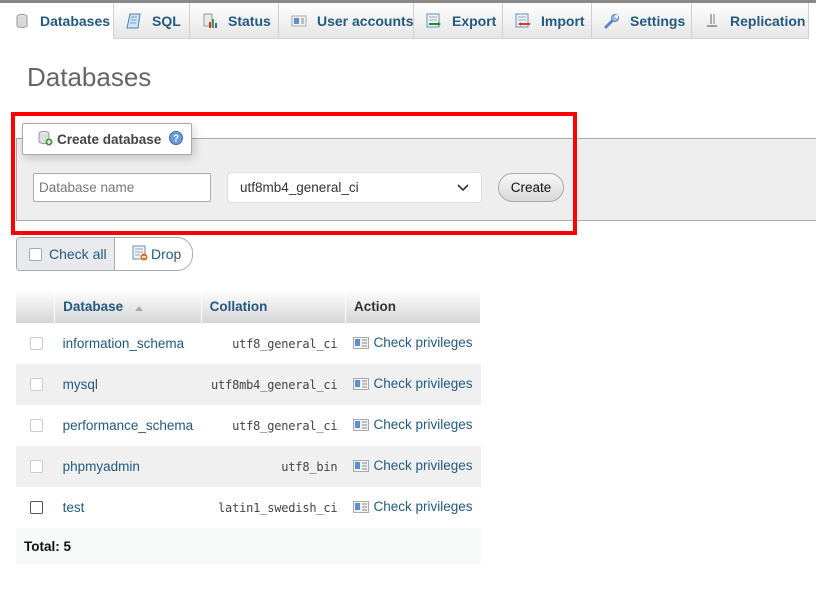  Describe the element at coordinates (128, 306) in the screenshot. I see `header-database: Database` at that location.